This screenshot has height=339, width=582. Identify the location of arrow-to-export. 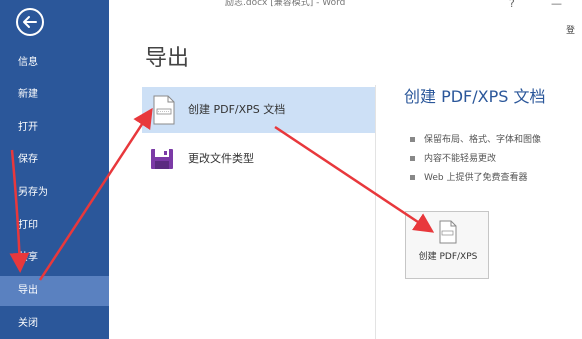
(19, 211).